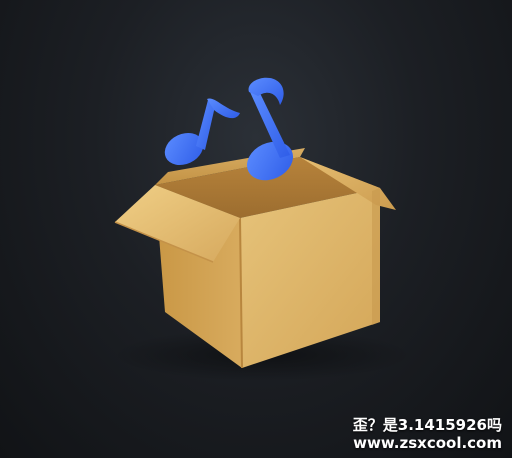 Image resolution: width=512 pixels, height=458 pixels. Describe the element at coordinates (427, 443) in the screenshot. I see `watermark-line-2: www.zsxcool.com` at that location.